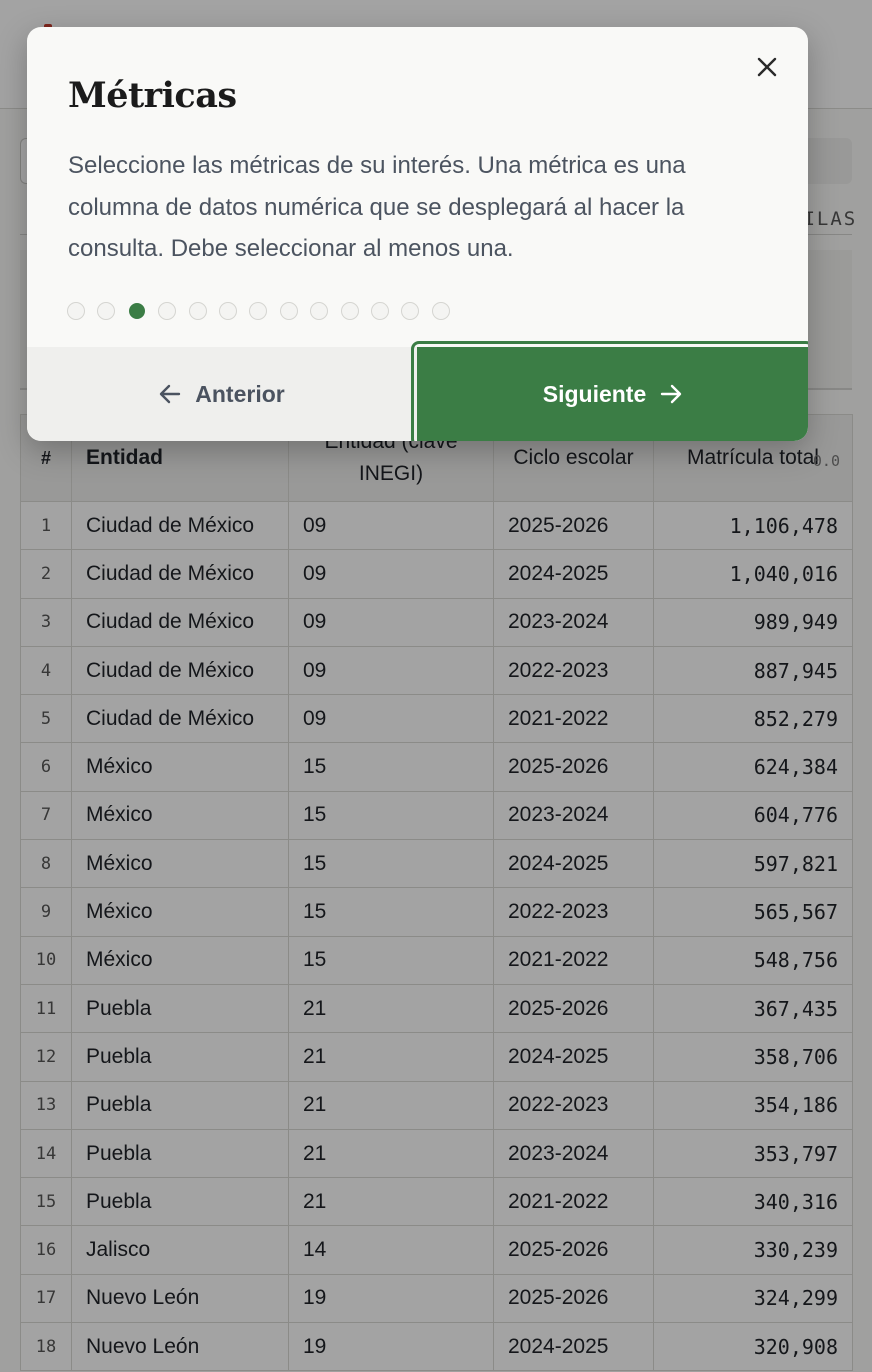 Image resolution: width=872 pixels, height=1372 pixels. What do you see at coordinates (671, 394) in the screenshot?
I see `arrow-right-icon` at bounding box center [671, 394].